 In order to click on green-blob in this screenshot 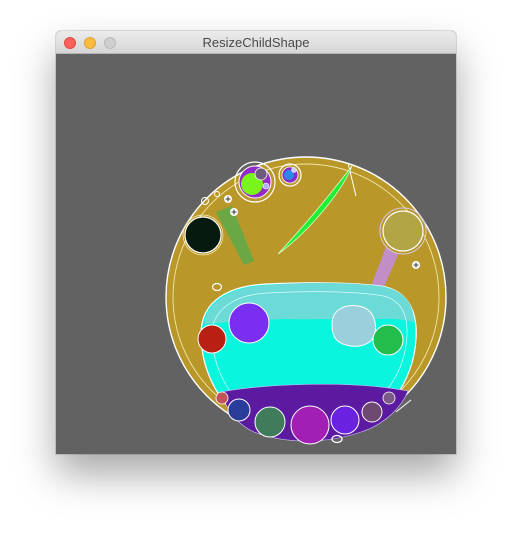, I will do `click(388, 340)`.